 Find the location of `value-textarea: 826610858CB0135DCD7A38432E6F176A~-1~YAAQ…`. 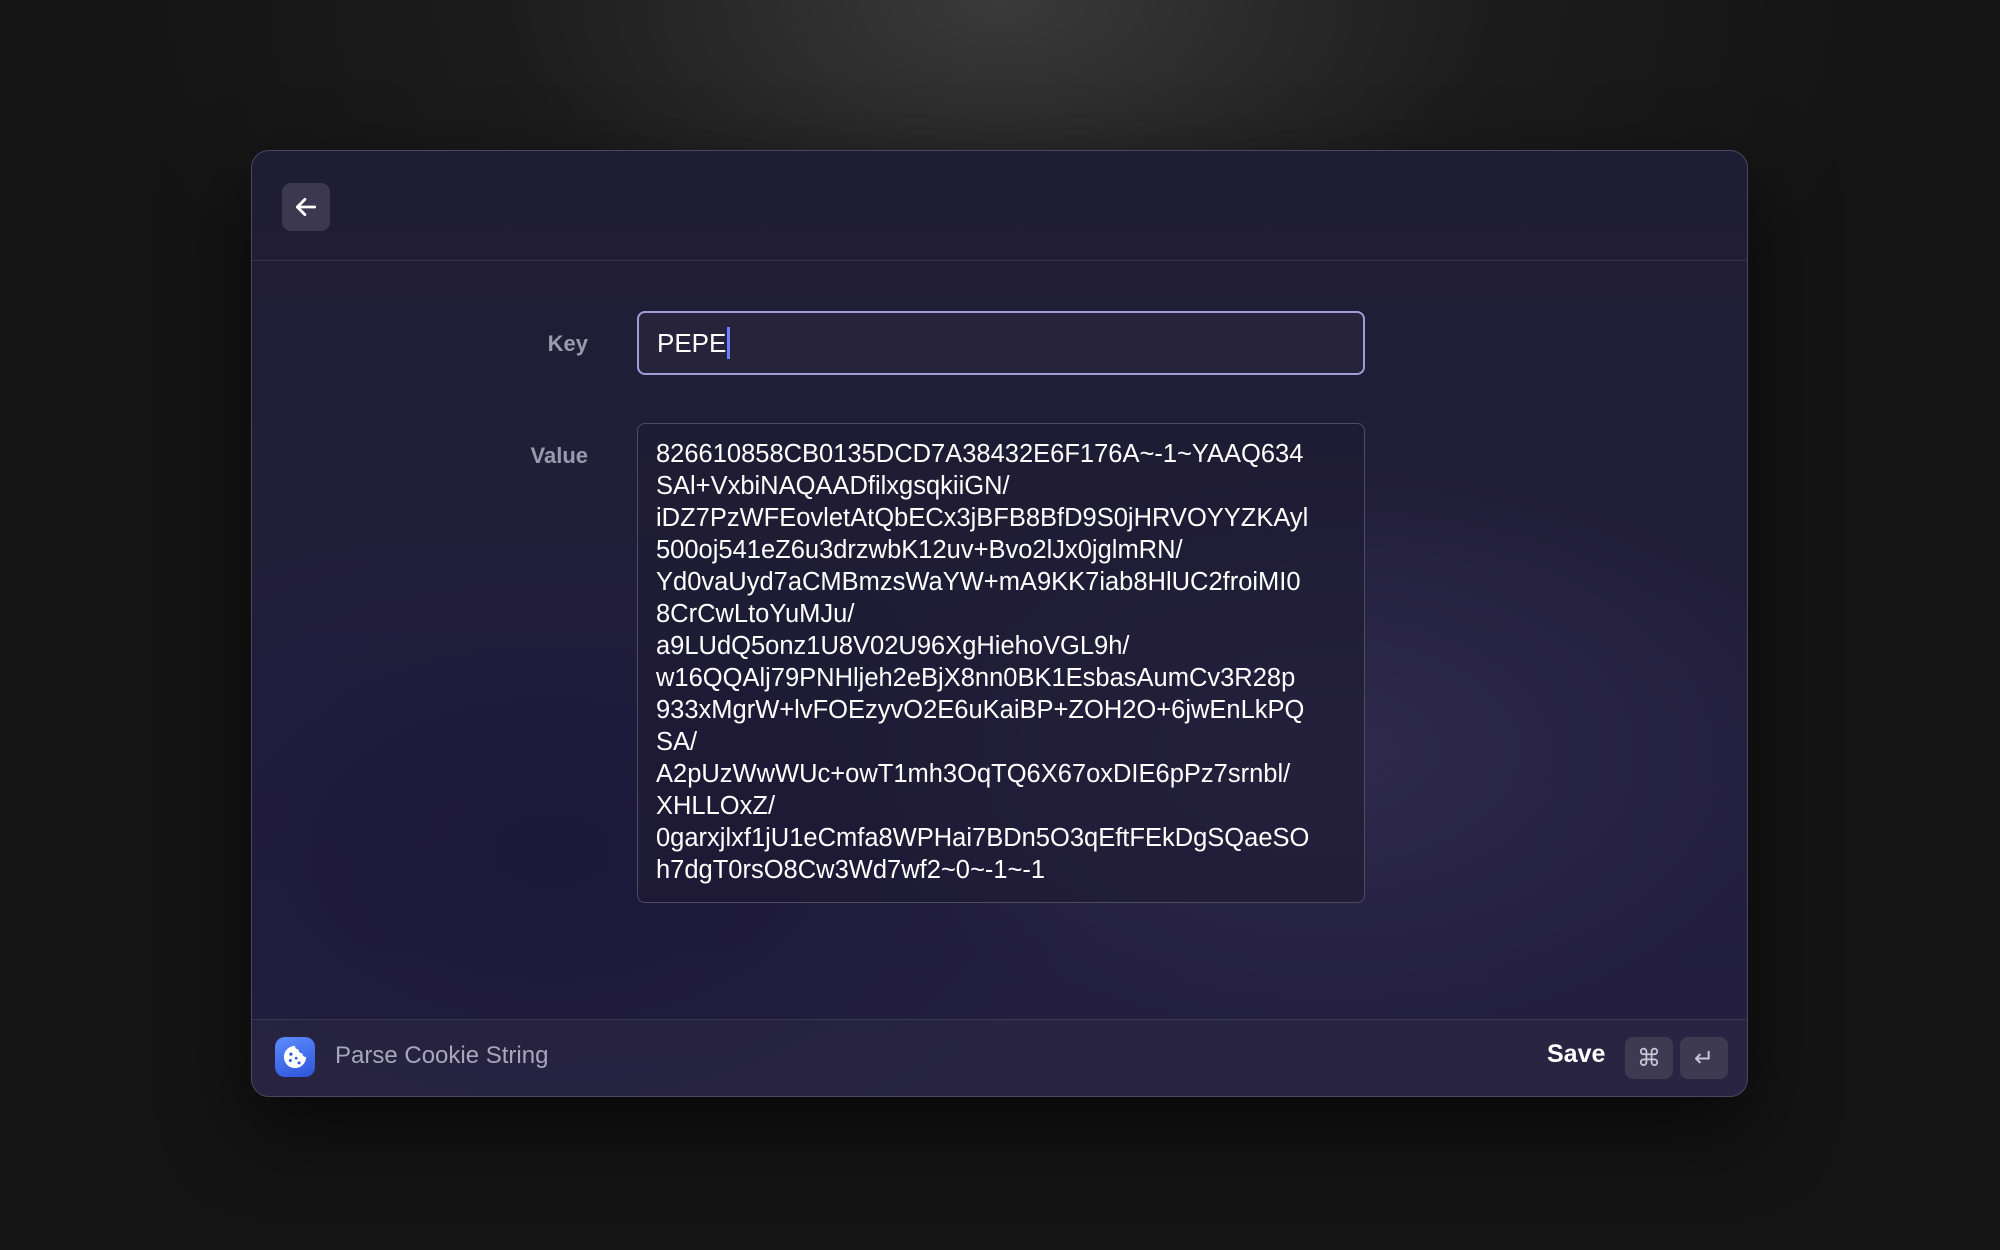

value-textarea: 826610858CB0135DCD7A38432E6F176A~-1~YAAQ… is located at coordinates (1001, 663).